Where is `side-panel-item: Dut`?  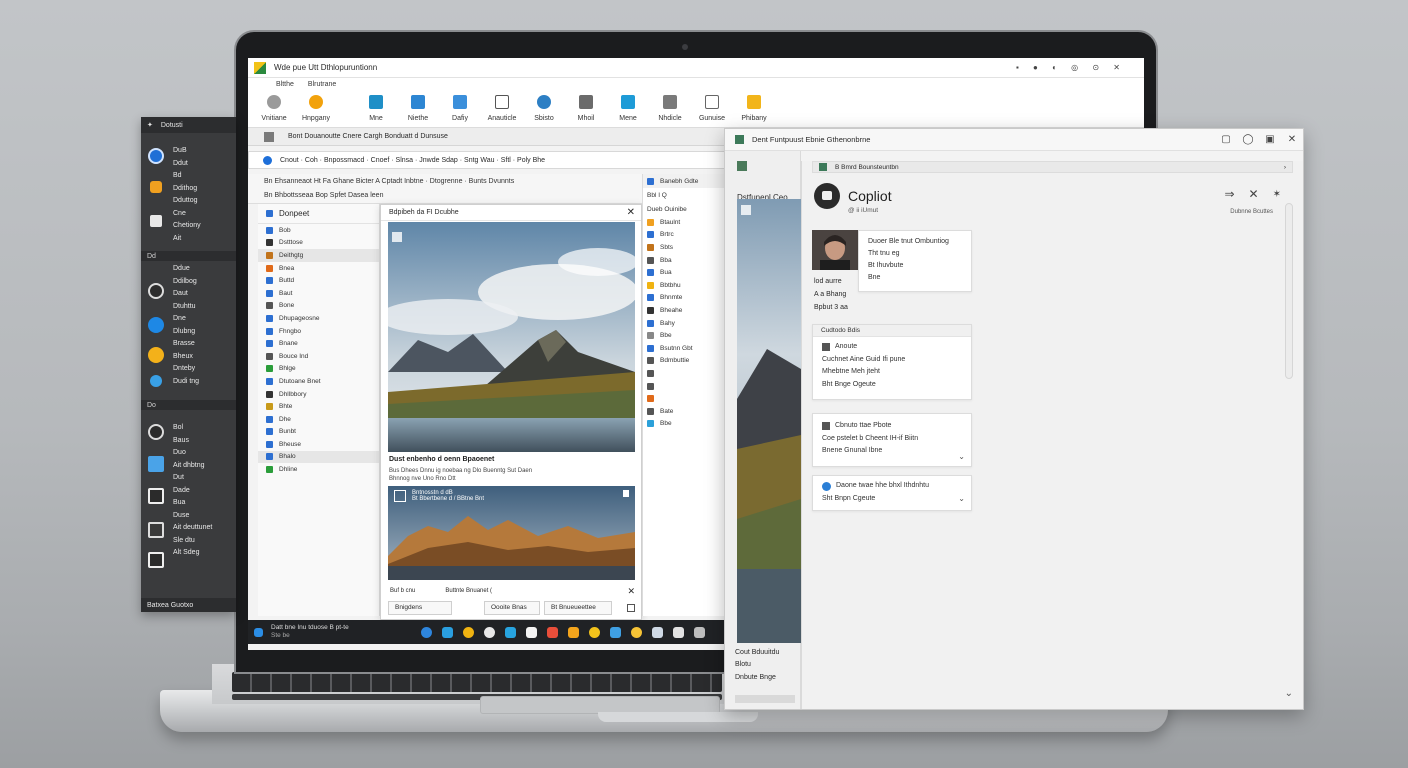
side-panel-item: Dut is located at coordinates (188, 478).